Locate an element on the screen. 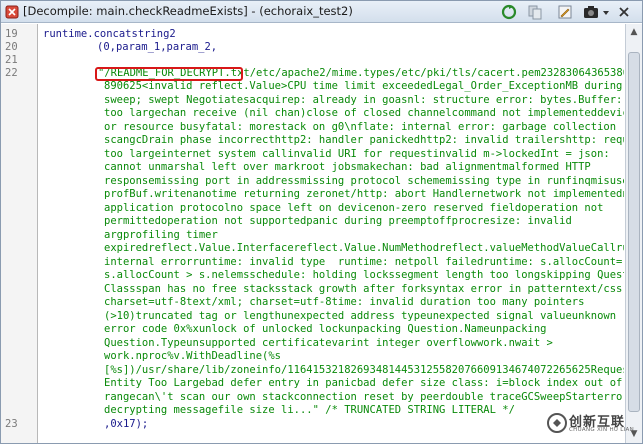  line-number: 23 is located at coordinates (11, 424).